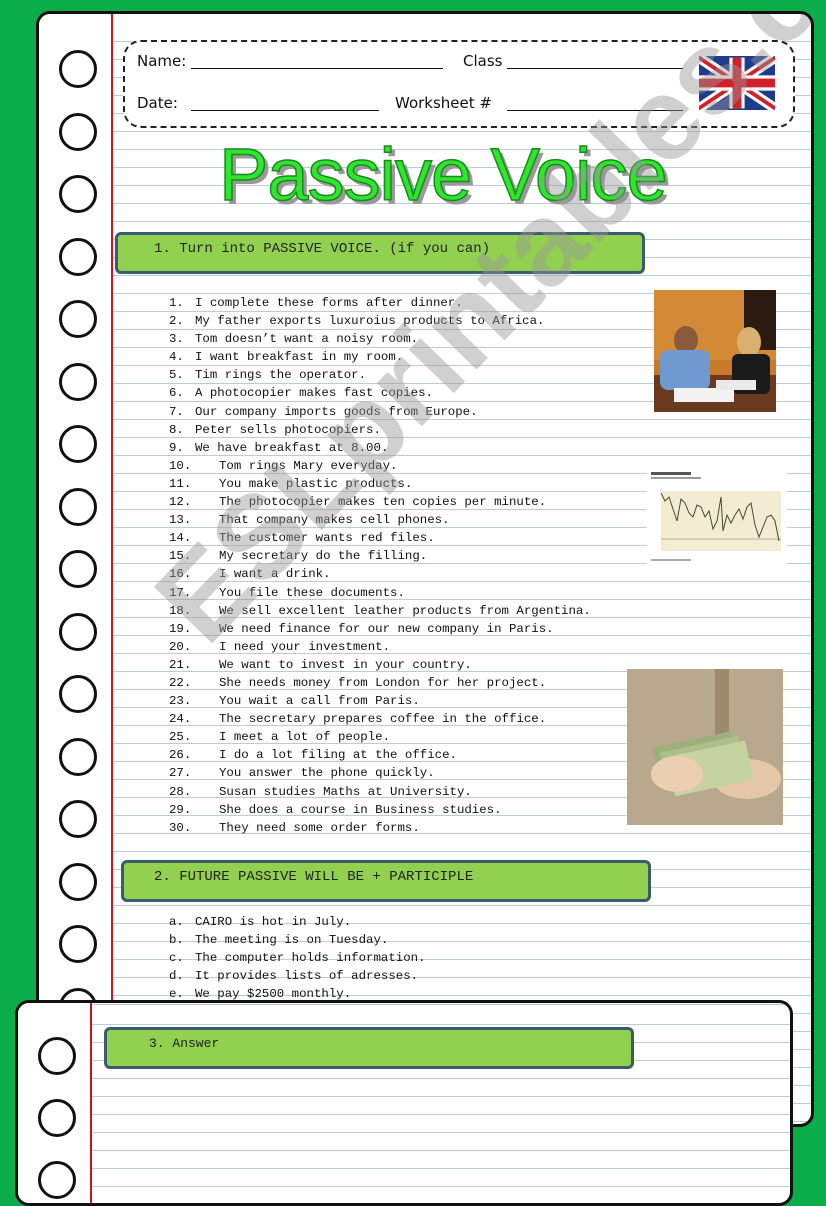  I want to click on list-item: b. The meeting is on Tuesday., so click(297, 940).